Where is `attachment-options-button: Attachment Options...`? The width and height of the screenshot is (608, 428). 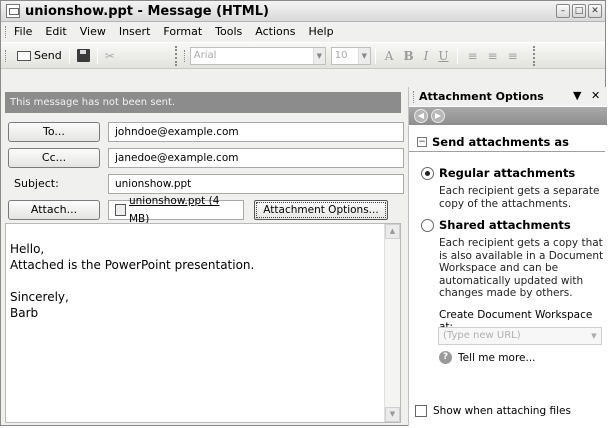
attachment-options-button: Attachment Options... is located at coordinates (321, 210).